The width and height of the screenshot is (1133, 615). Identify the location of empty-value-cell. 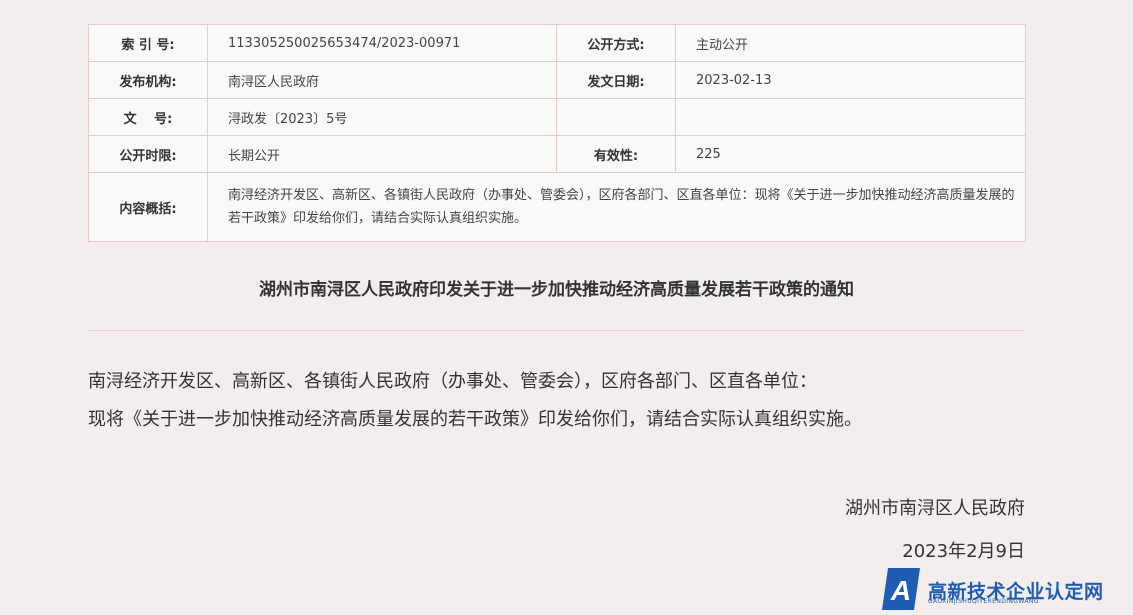
(850, 117).